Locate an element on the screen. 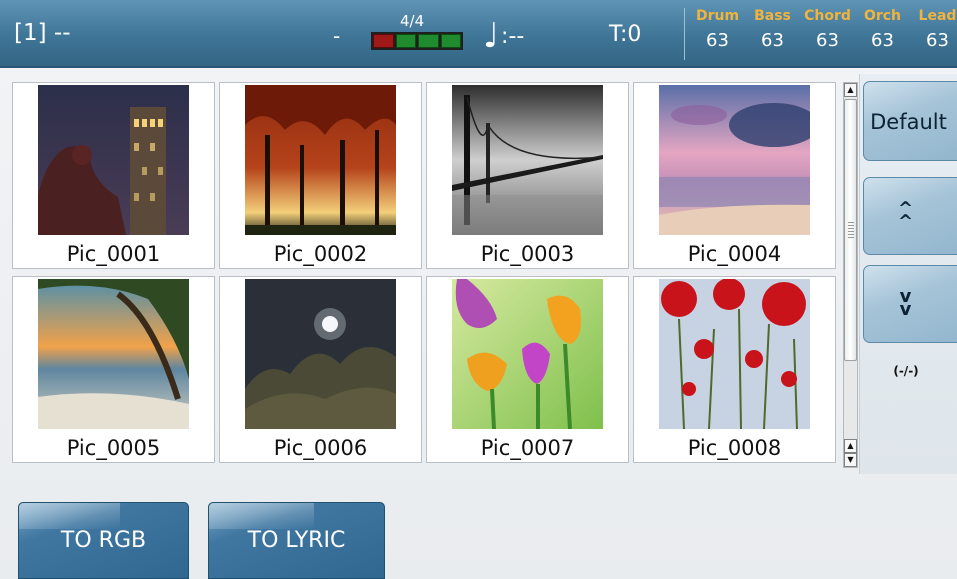  picture-tile: Pic_0008 is located at coordinates (734, 369).